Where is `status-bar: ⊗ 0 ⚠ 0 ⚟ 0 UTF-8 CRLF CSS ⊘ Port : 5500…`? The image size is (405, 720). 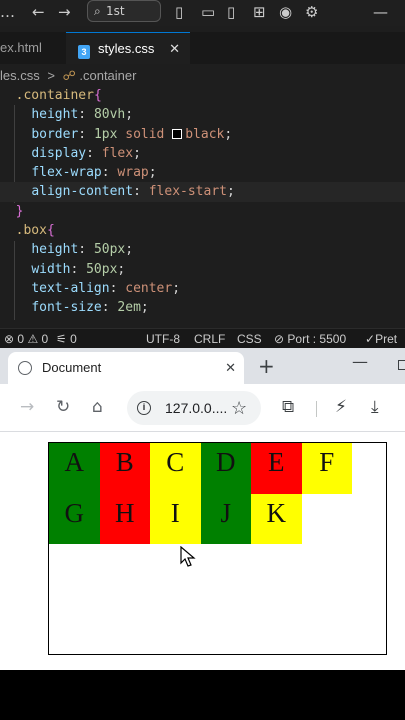 status-bar: ⊗ 0 ⚠ 0 ⚟ 0 UTF-8 CRLF CSS ⊘ Port : 5500… is located at coordinates (202, 338).